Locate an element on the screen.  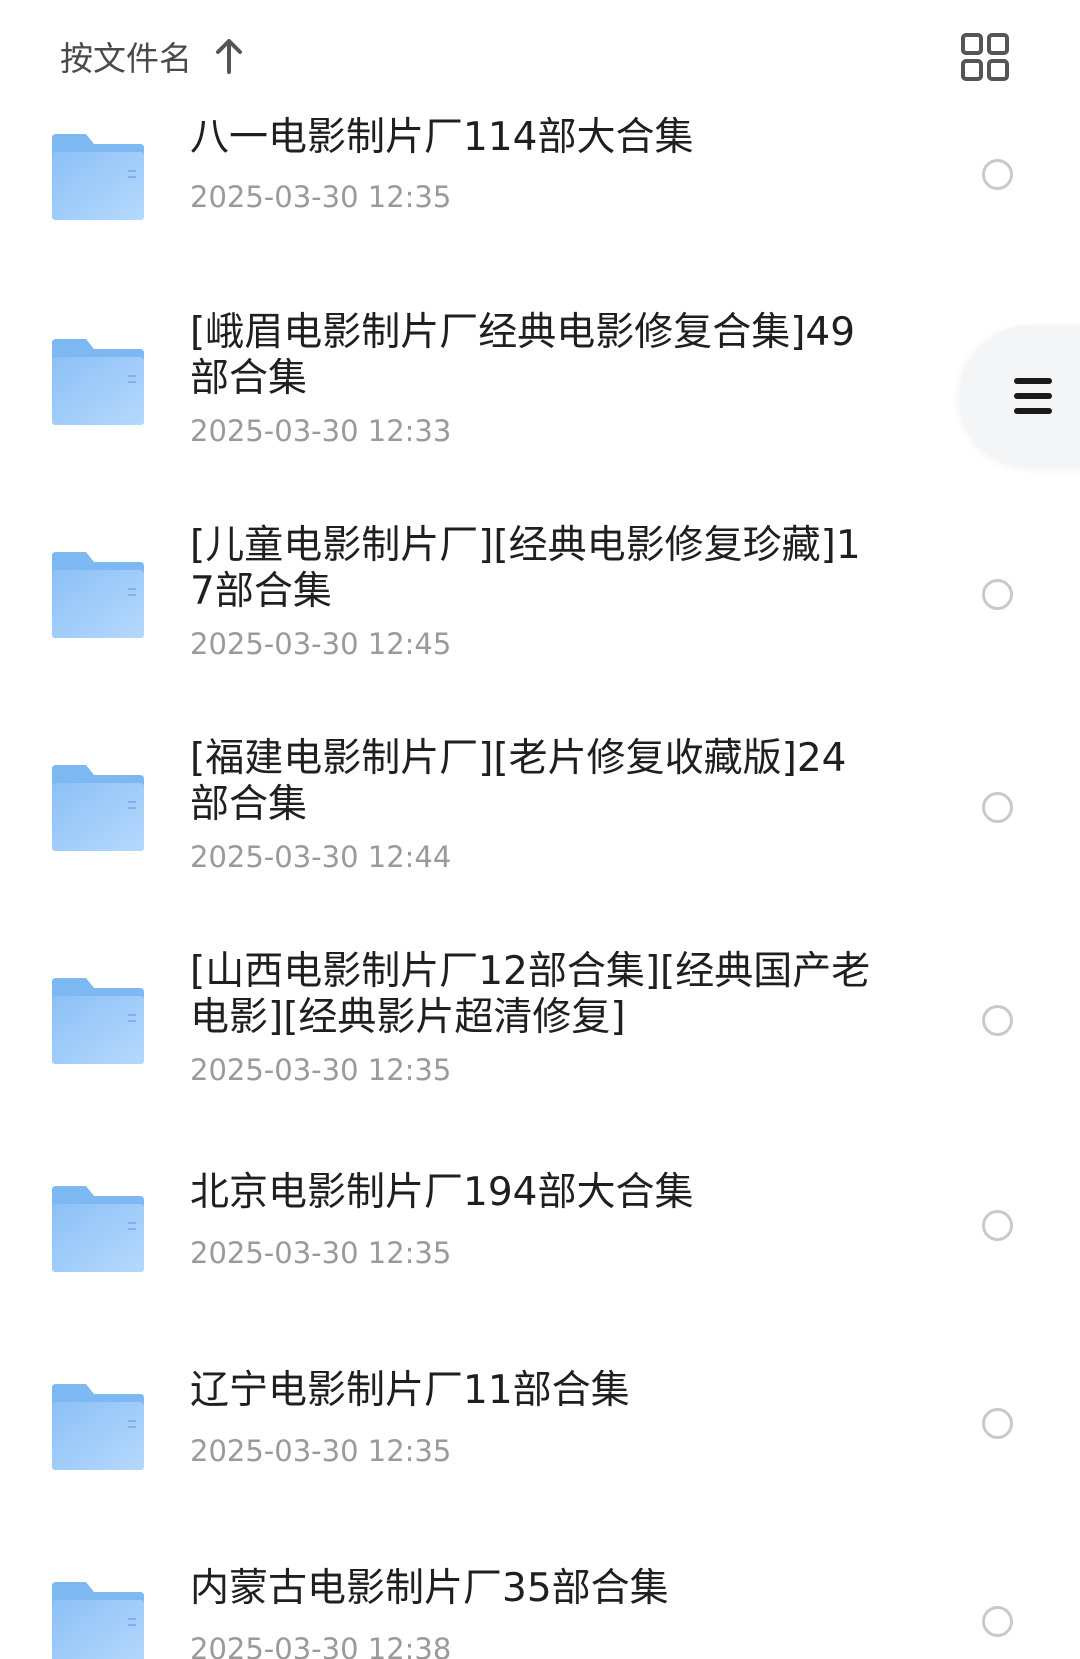
file-row: [福建电影制片厂][老片修复收藏版]24部合集 2025-03-30 12:44 is located at coordinates (540, 811).